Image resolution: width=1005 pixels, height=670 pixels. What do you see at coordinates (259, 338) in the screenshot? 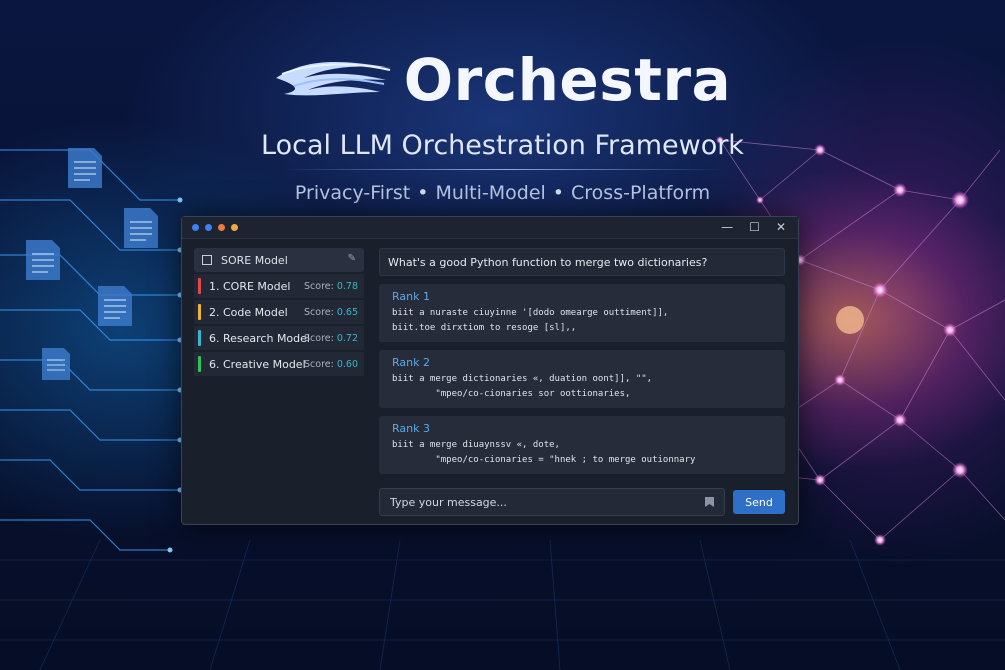
I see `model-label: 6. Research Model` at bounding box center [259, 338].